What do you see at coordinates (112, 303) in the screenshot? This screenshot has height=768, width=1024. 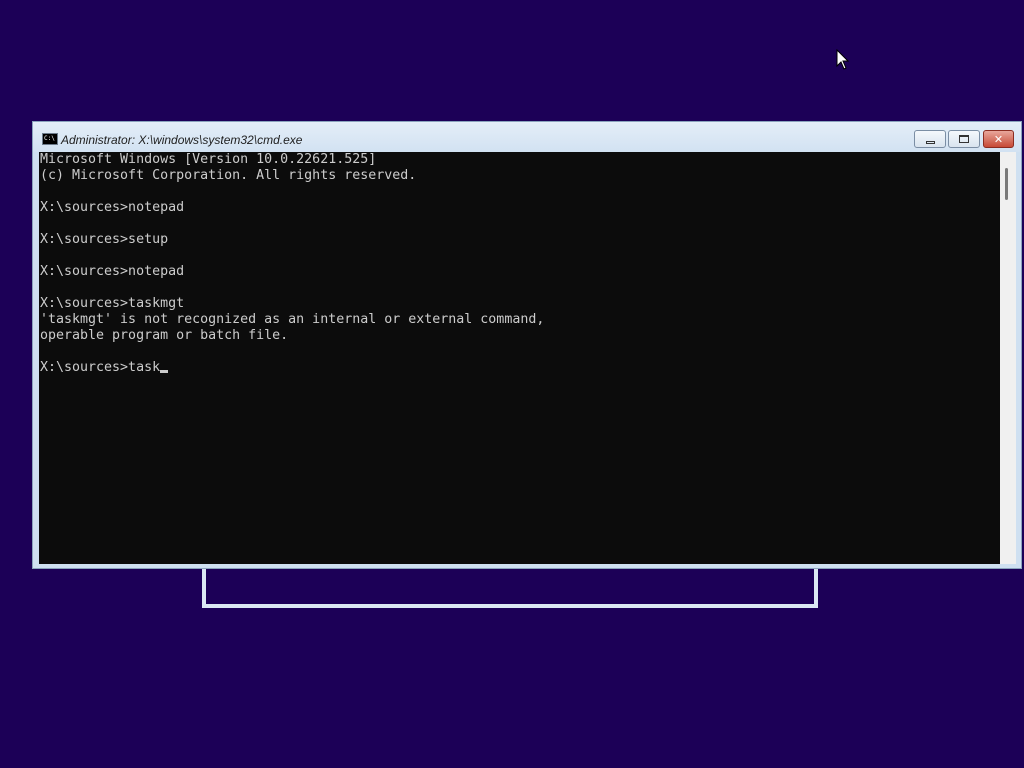 I see `console-line: X:\sources>taskmgt` at bounding box center [112, 303].